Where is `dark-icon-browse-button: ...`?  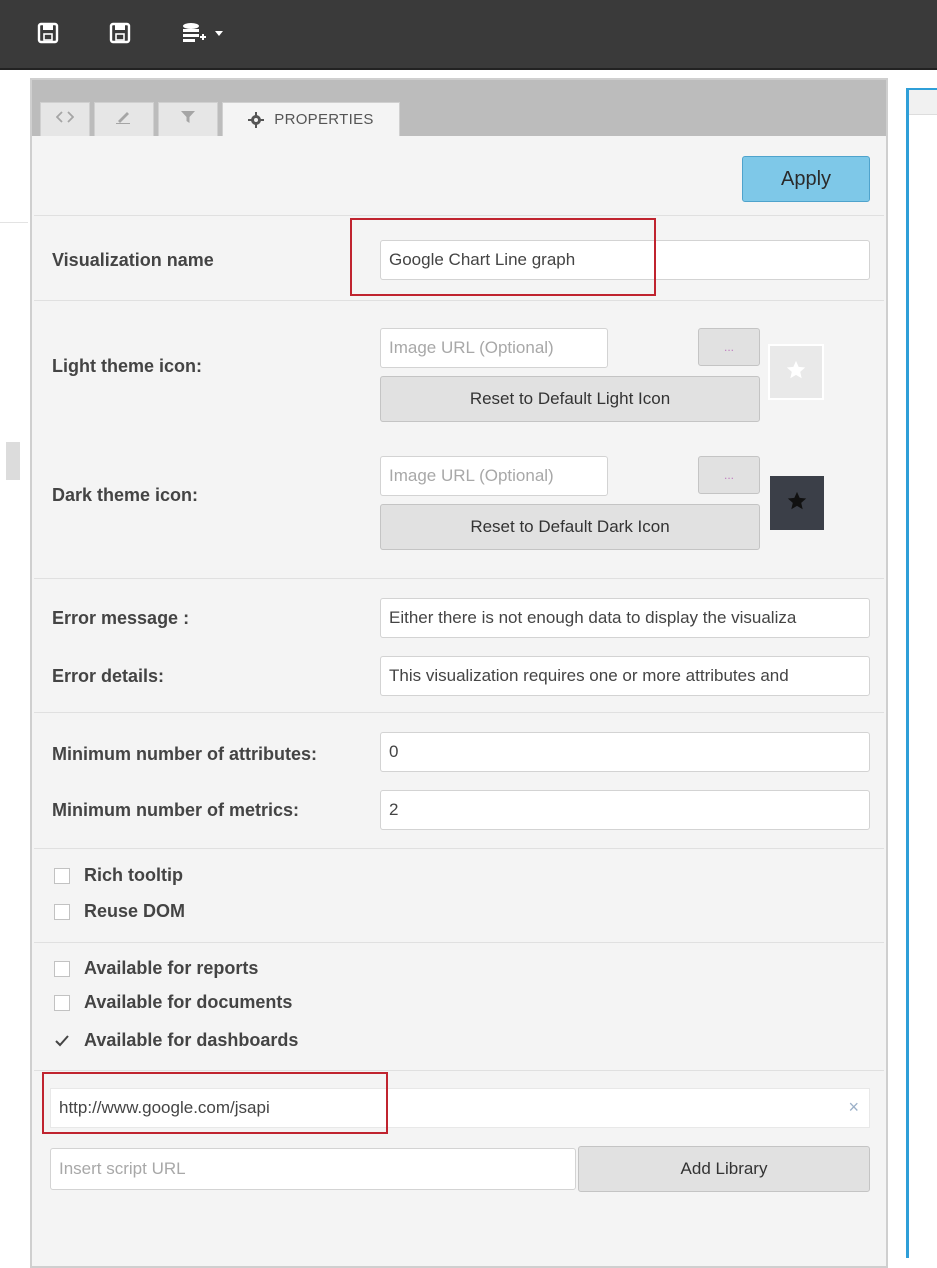
dark-icon-browse-button: ... is located at coordinates (729, 475).